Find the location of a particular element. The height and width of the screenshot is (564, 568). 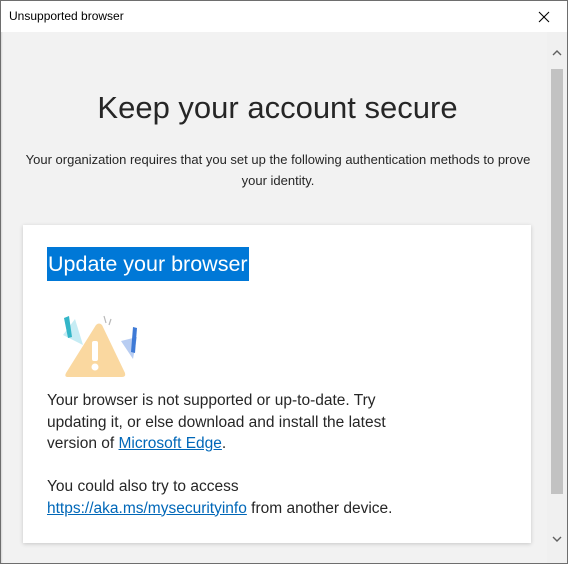

scroll-down-arrow-icon is located at coordinates (557, 539).